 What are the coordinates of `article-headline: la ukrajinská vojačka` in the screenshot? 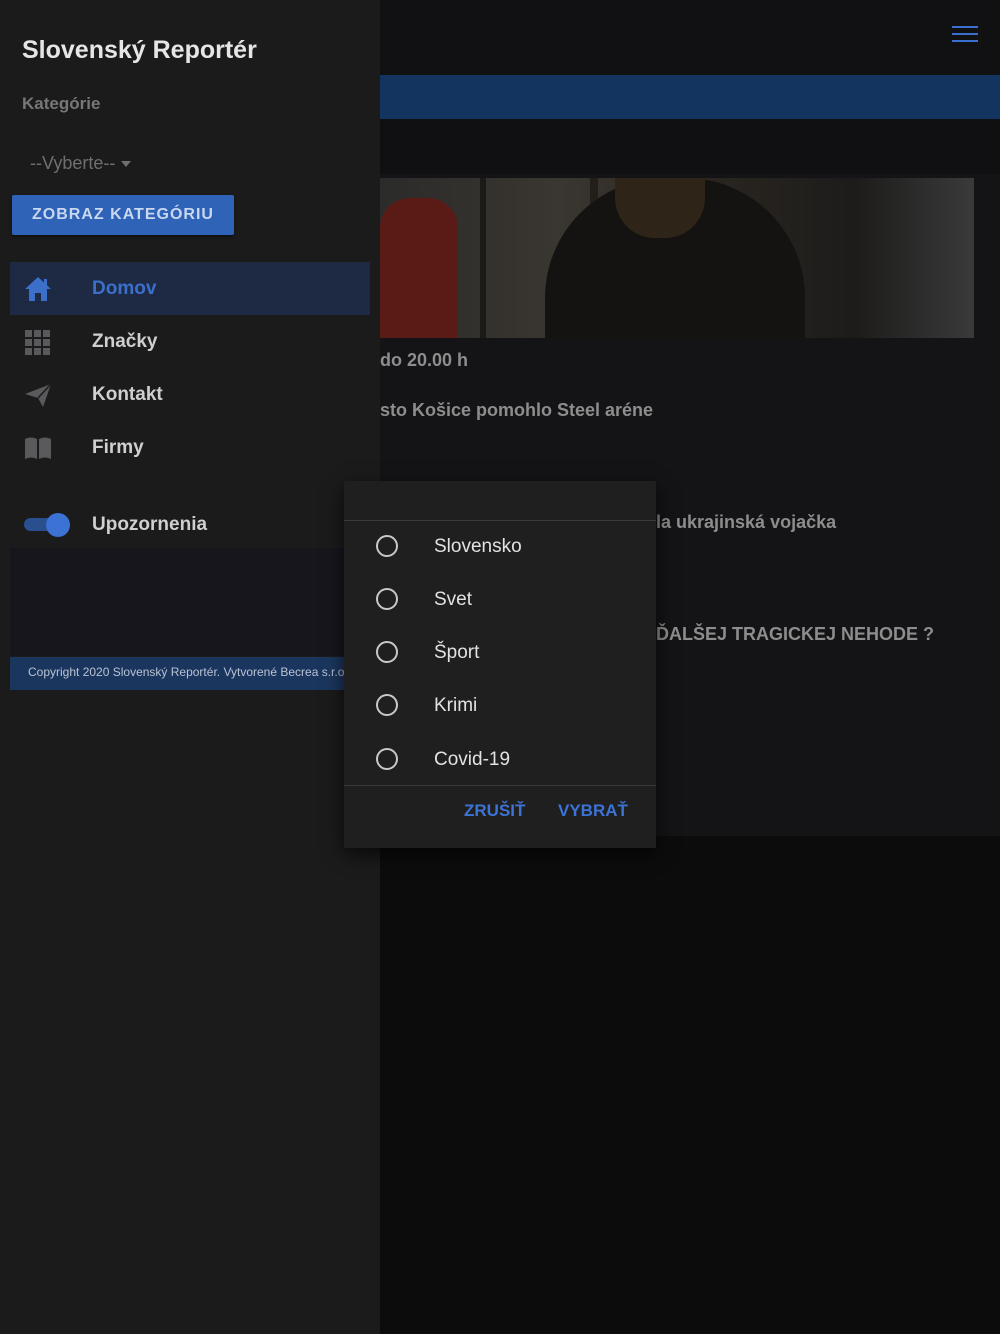 It's located at (746, 522).